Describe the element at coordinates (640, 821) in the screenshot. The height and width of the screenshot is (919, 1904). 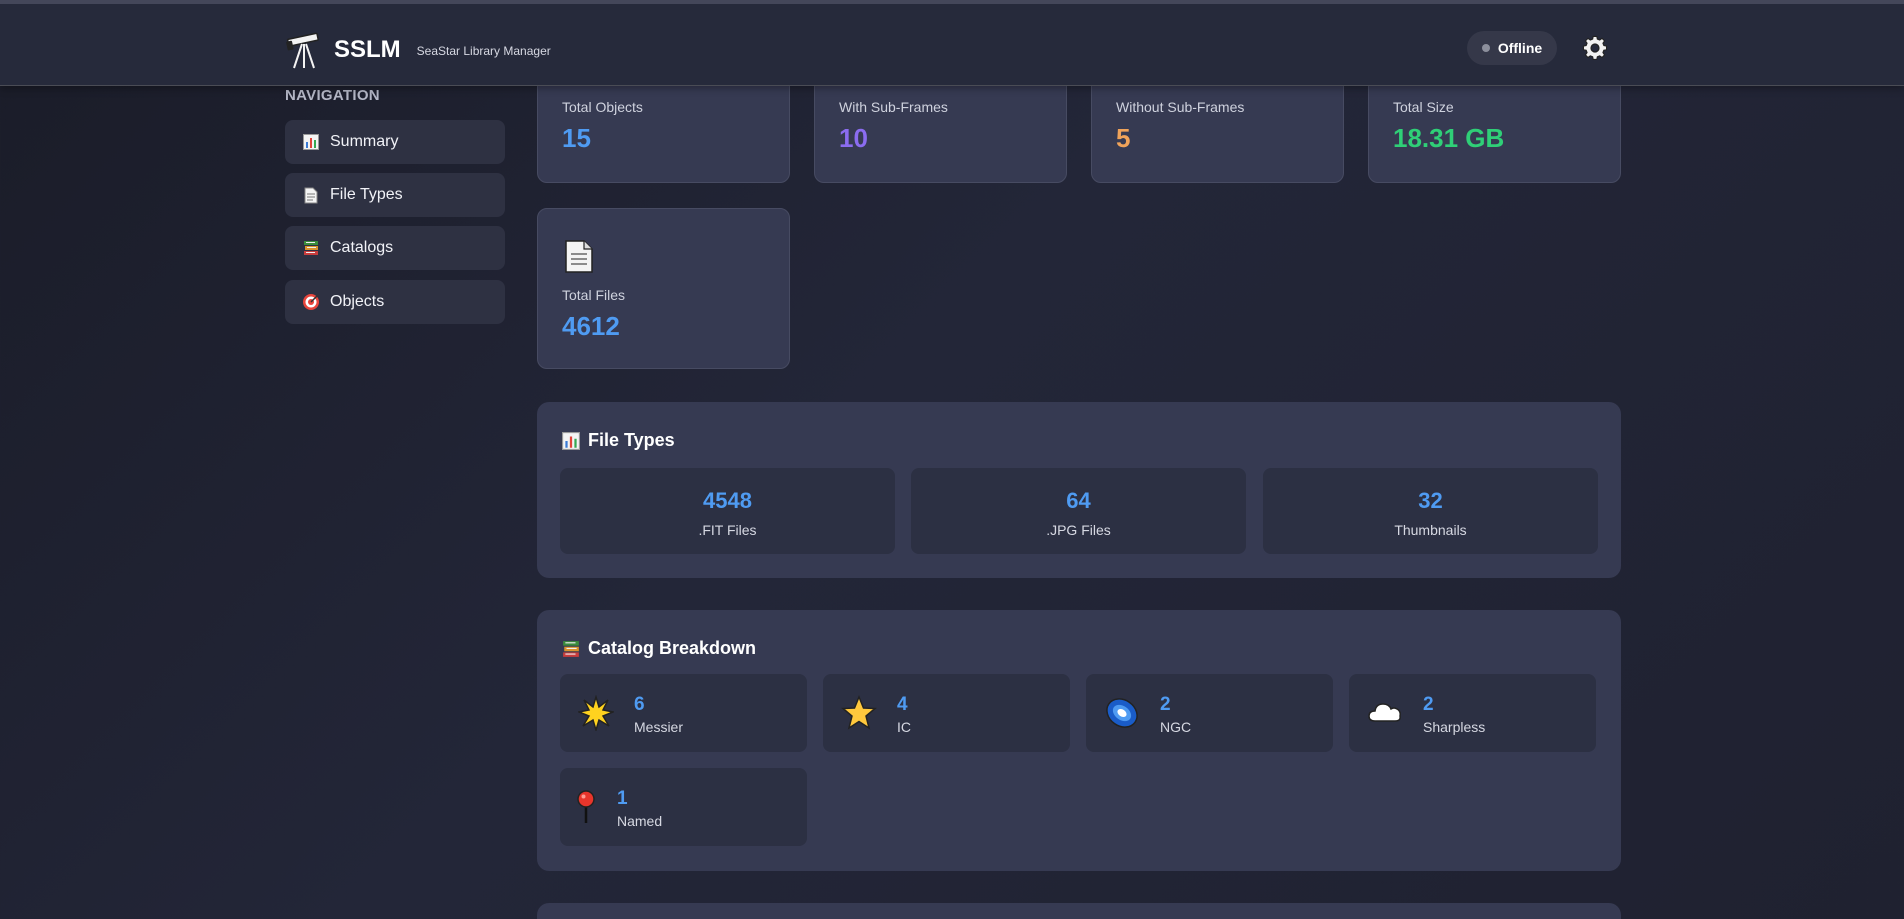
I see `catalog-label: Named` at that location.